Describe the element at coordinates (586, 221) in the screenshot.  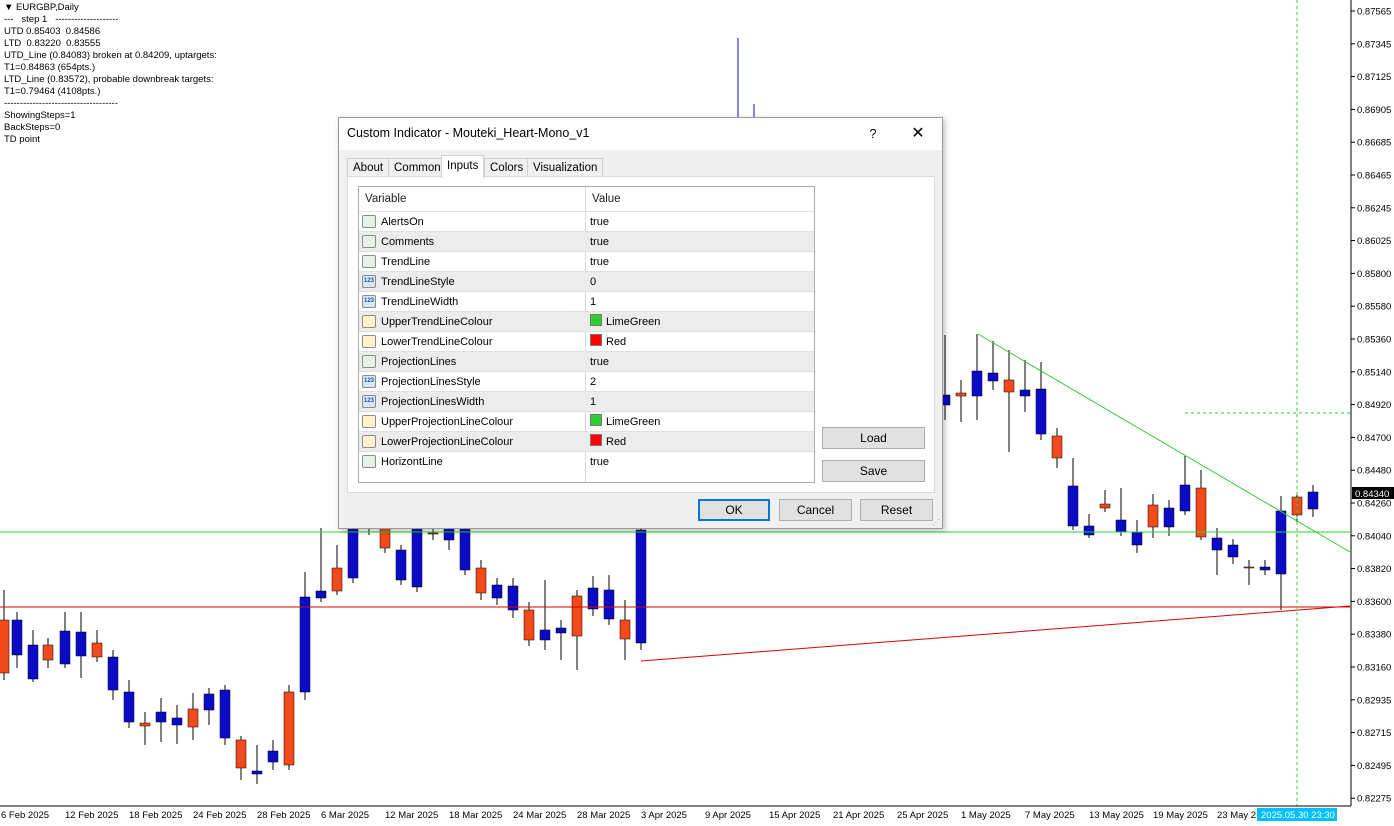
I see `input-row-alertson: AlertsOn true` at that location.